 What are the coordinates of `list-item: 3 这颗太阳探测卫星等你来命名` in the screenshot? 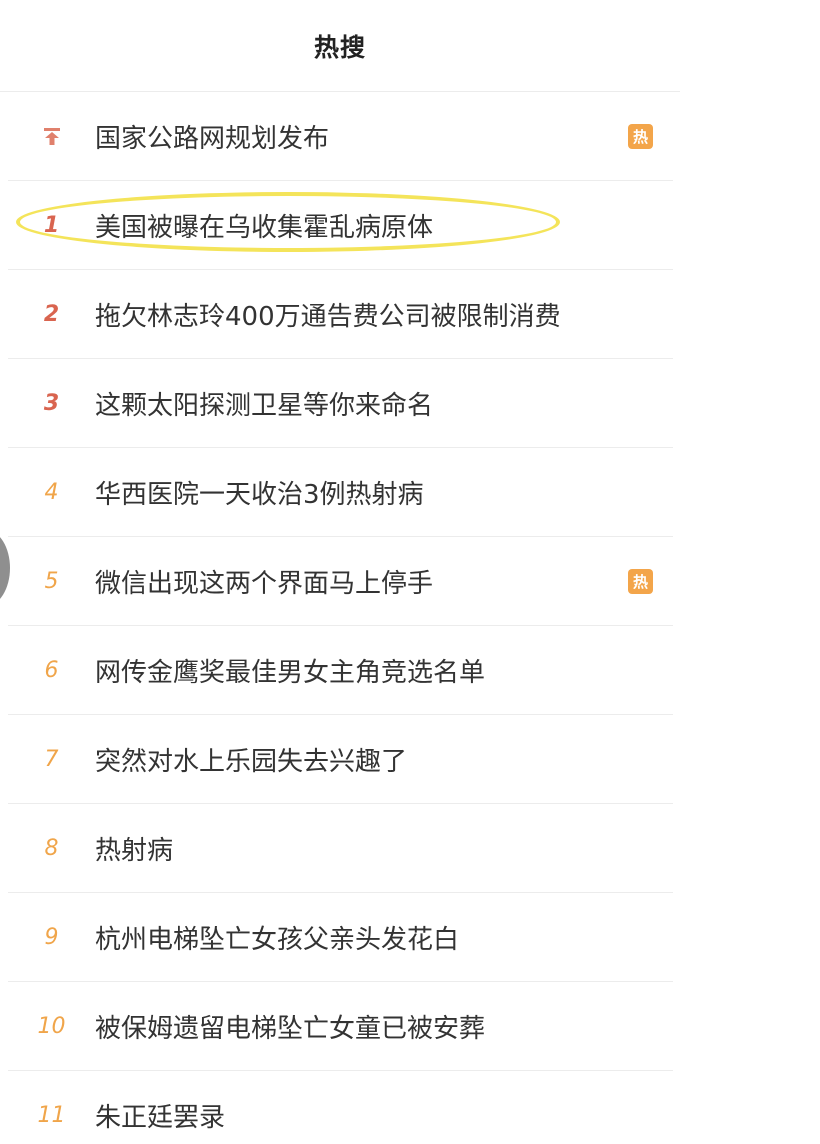 It's located at (340, 403).